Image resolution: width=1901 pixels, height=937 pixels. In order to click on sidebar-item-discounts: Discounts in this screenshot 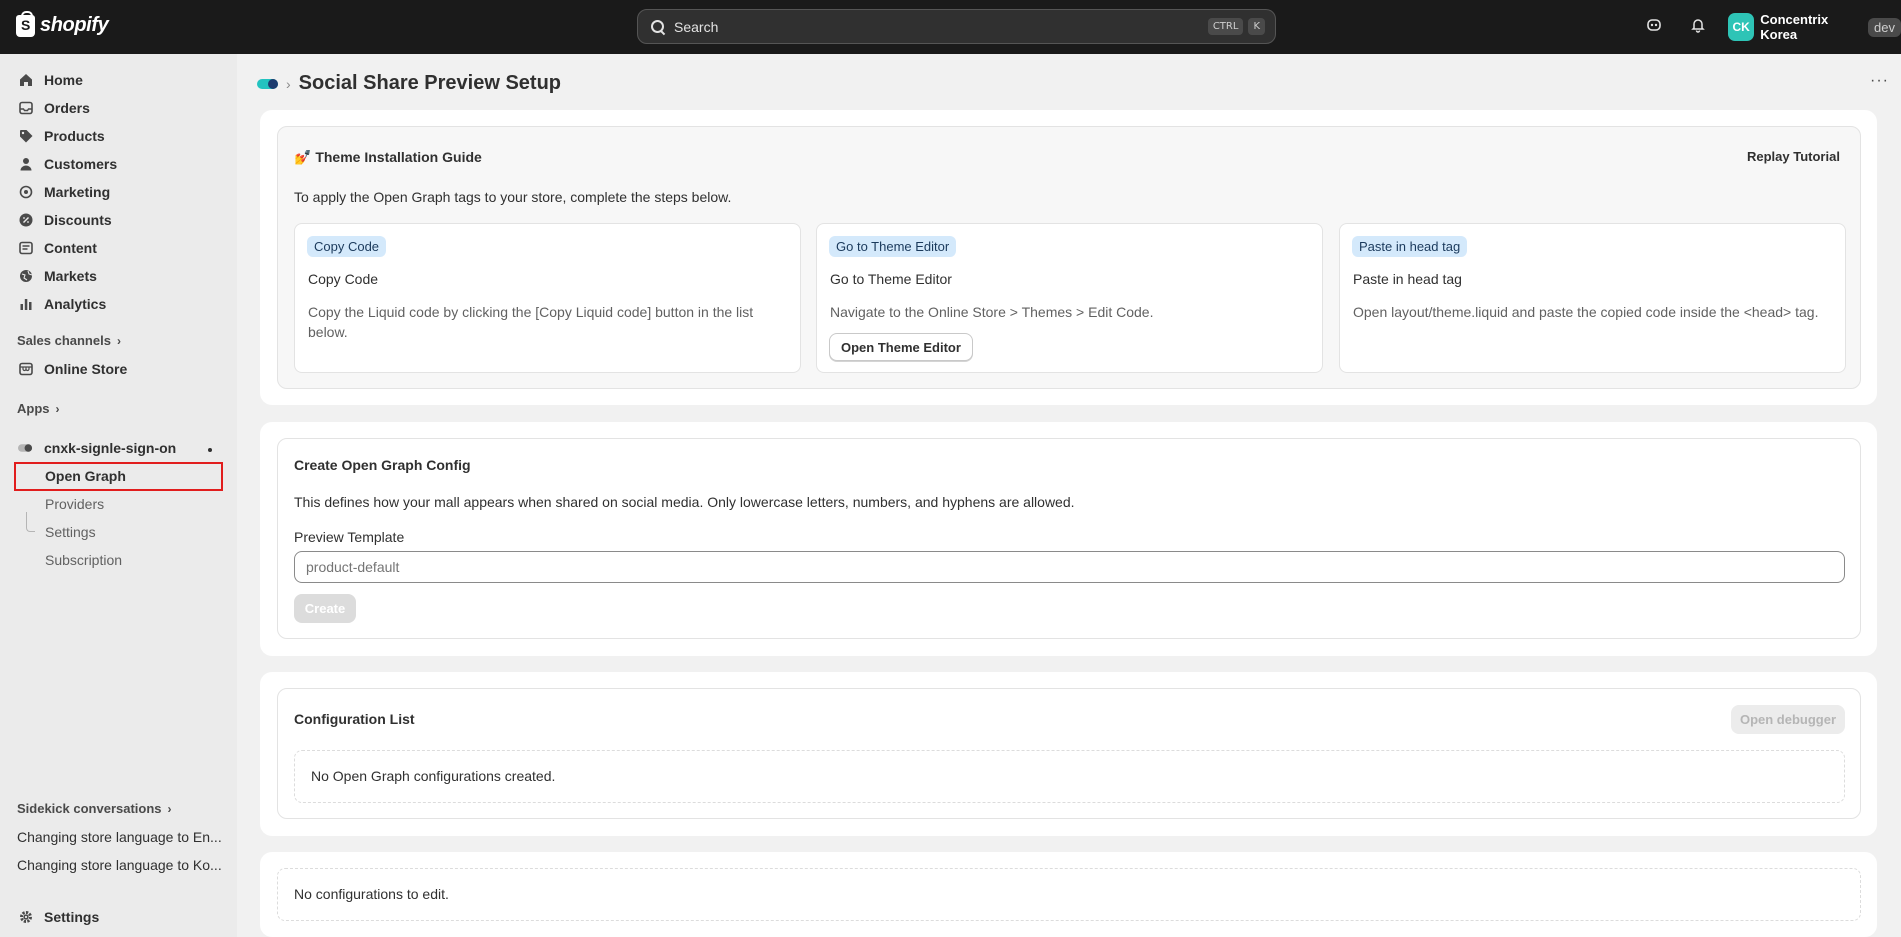, I will do `click(65, 220)`.